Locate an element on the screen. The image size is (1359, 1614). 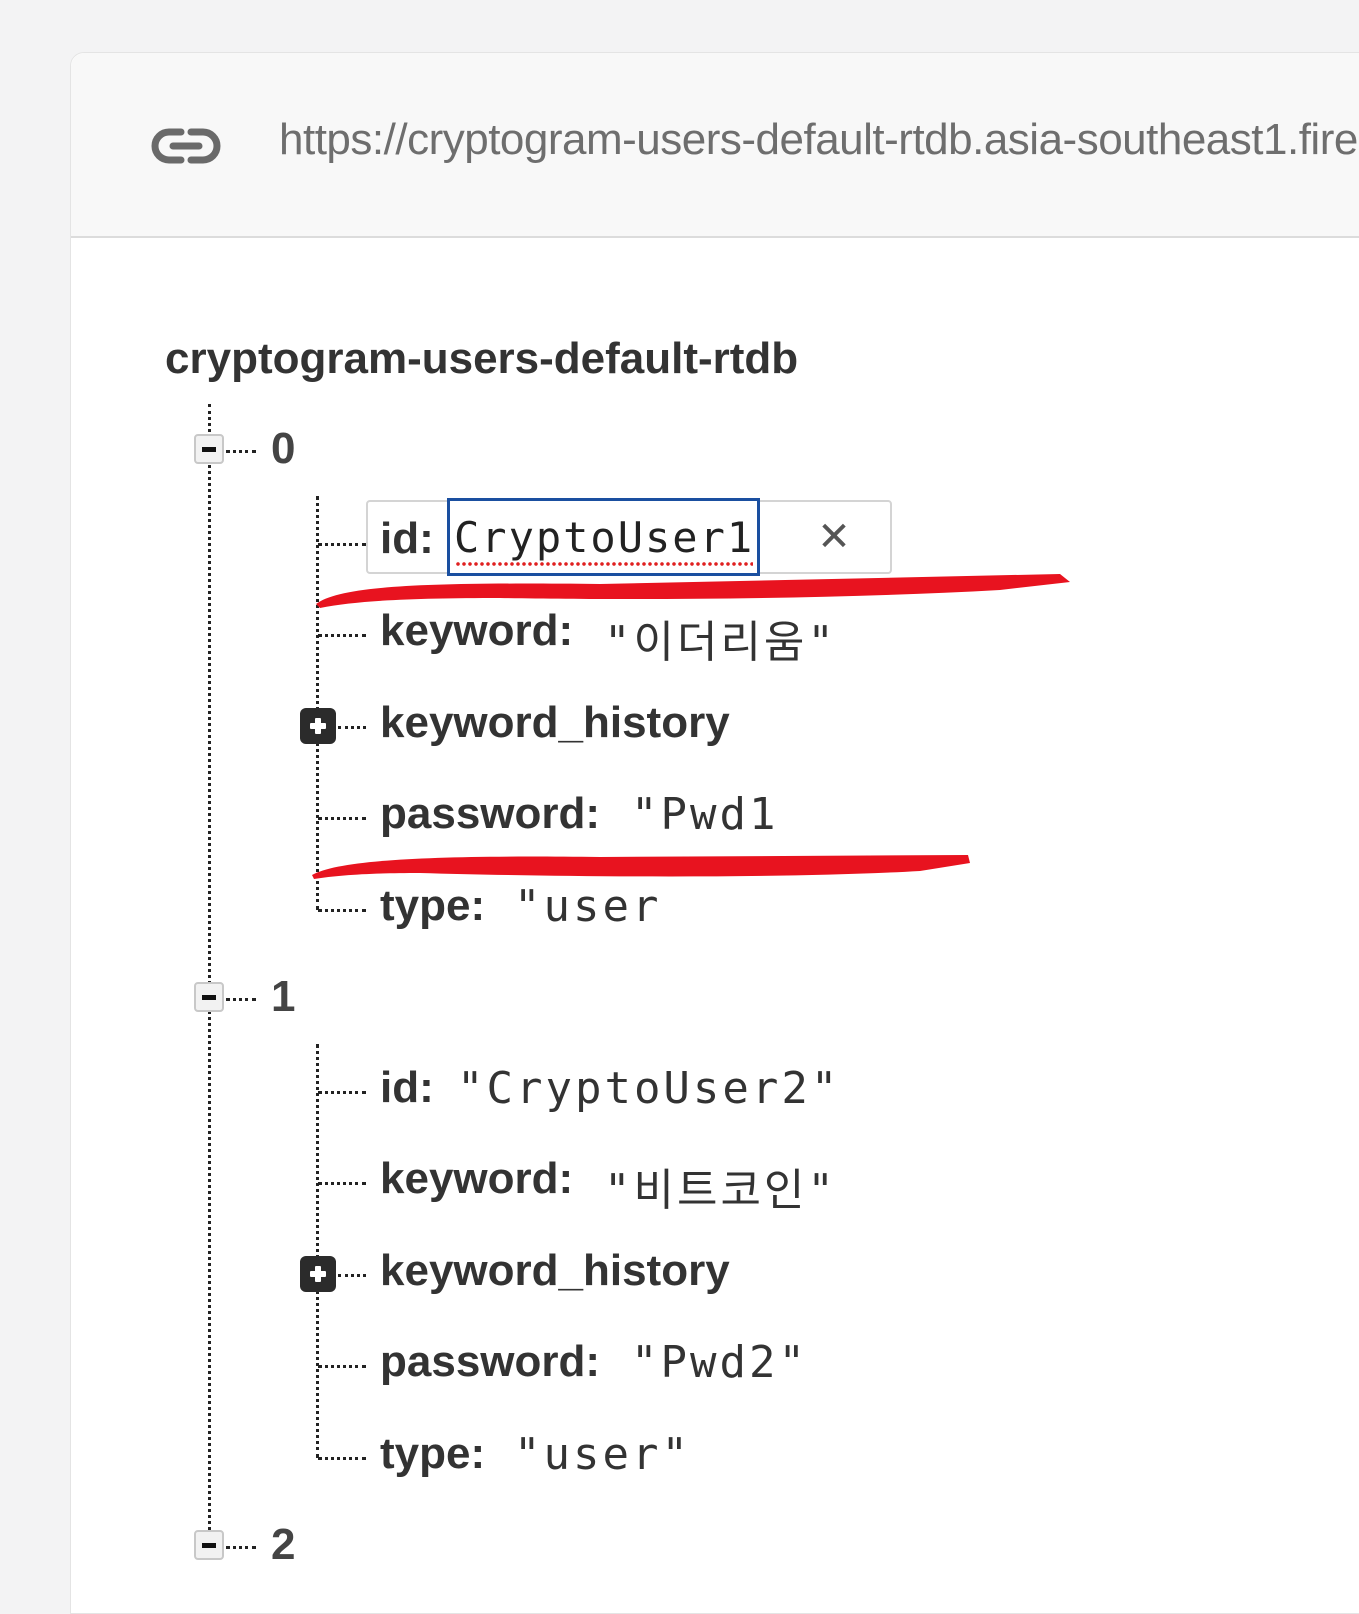
collapse-node-2-button is located at coordinates (209, 1545).